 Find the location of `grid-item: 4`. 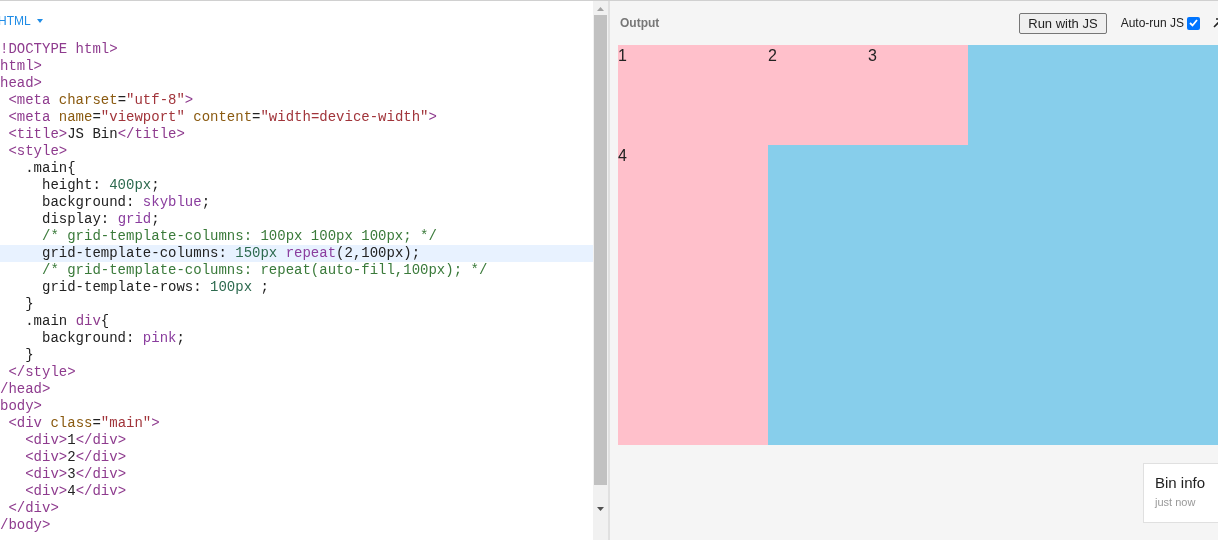

grid-item: 4 is located at coordinates (693, 295).